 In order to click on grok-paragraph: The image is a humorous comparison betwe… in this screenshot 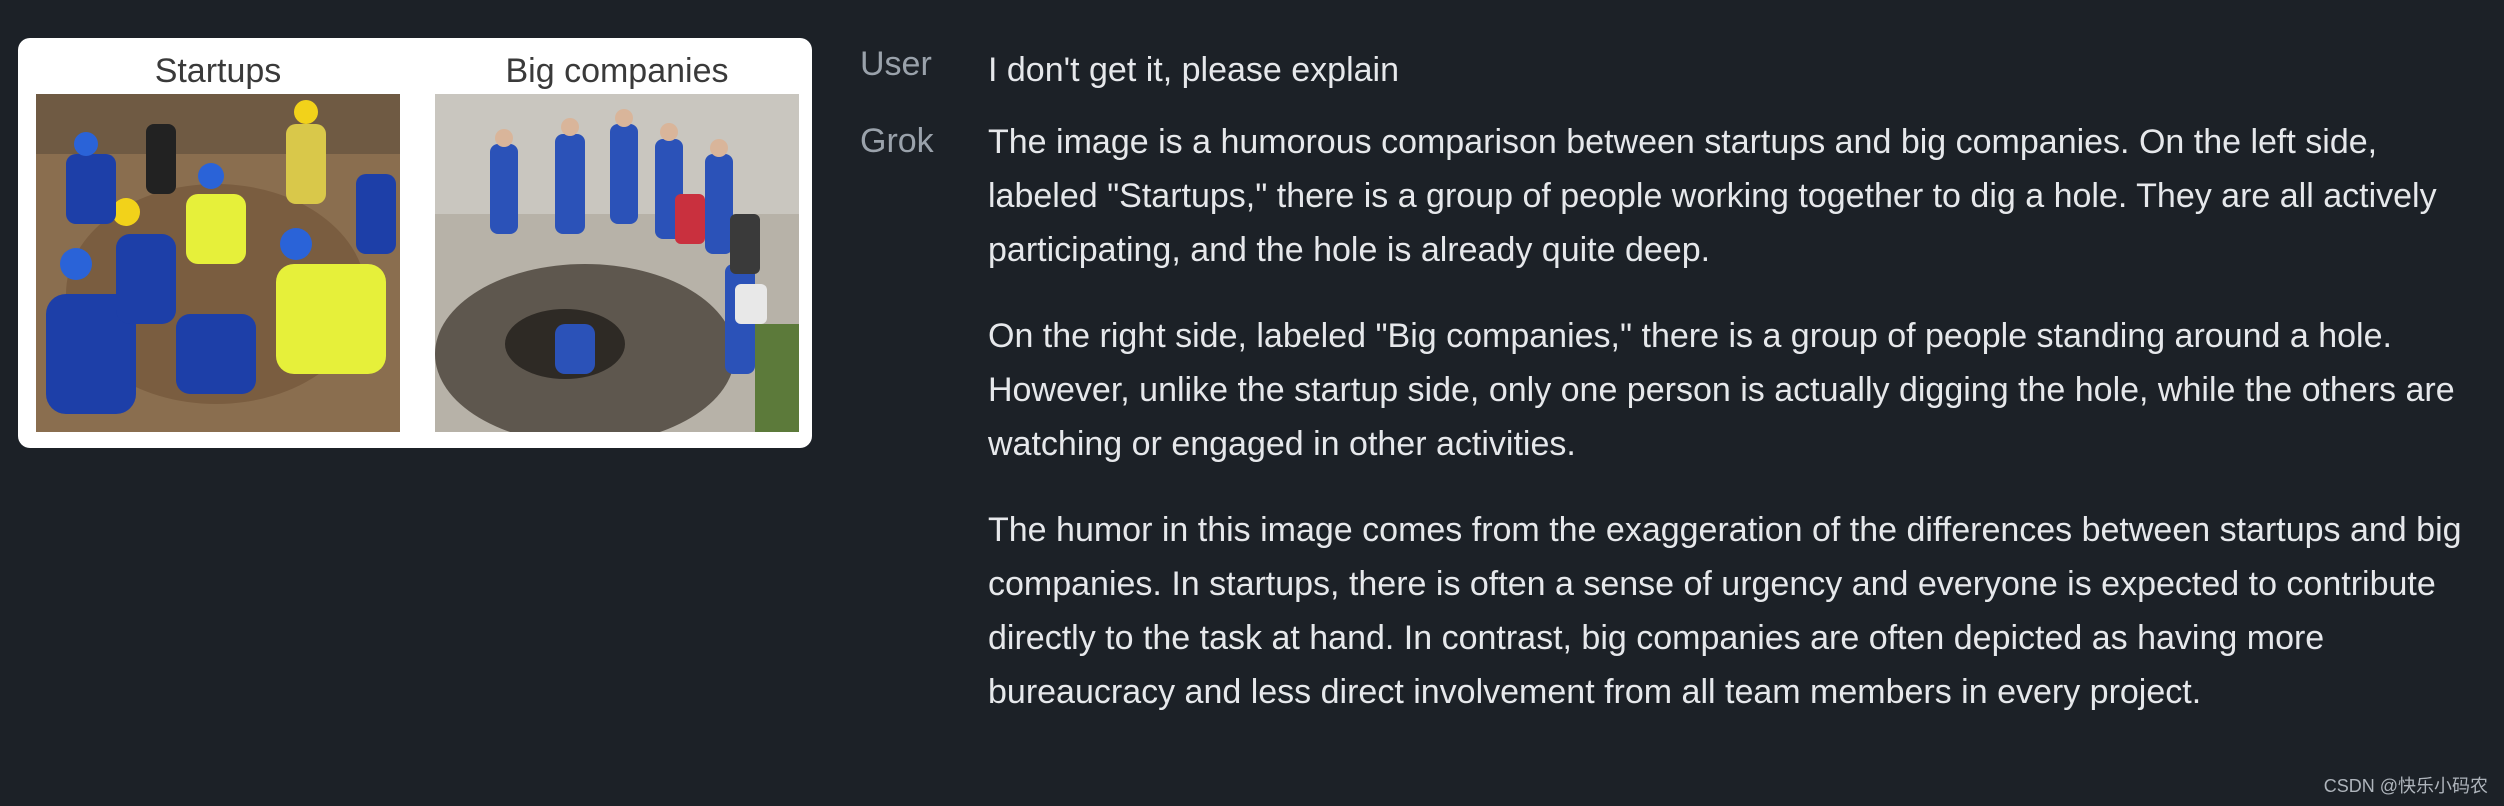, I will do `click(1712, 196)`.